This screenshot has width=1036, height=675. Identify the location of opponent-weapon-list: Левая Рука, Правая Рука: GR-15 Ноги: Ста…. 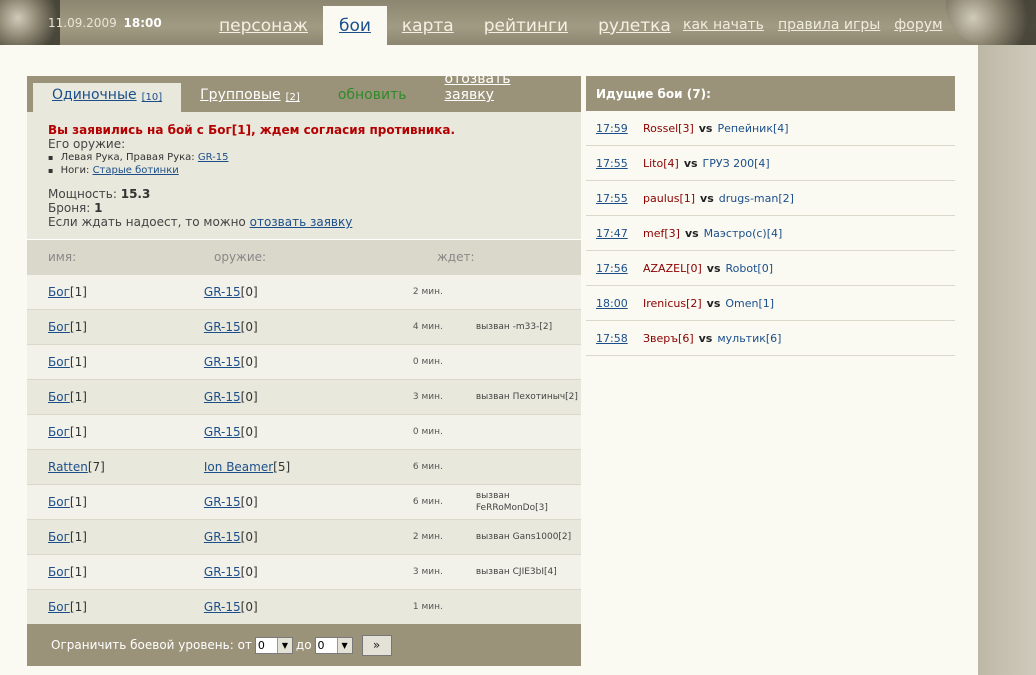
(304, 164).